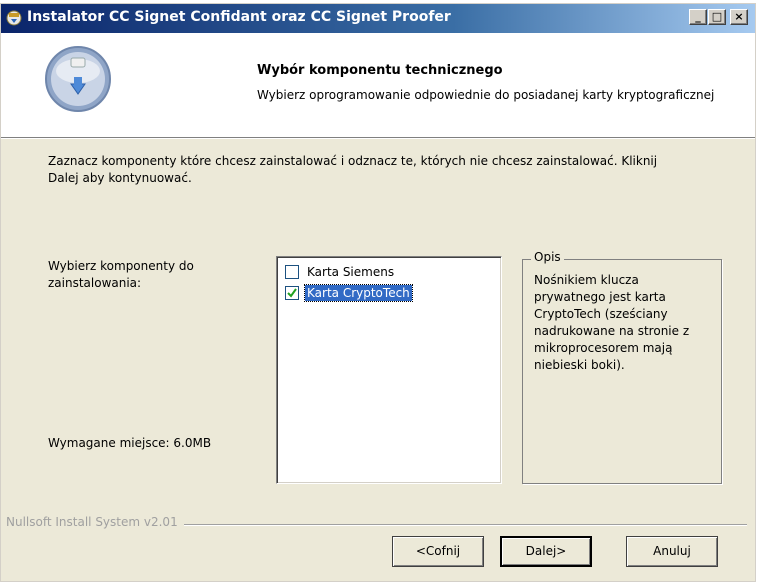 The width and height of the screenshot is (757, 583). What do you see at coordinates (380, 70) in the screenshot?
I see `page-title: Wybór komponentu technicznego` at bounding box center [380, 70].